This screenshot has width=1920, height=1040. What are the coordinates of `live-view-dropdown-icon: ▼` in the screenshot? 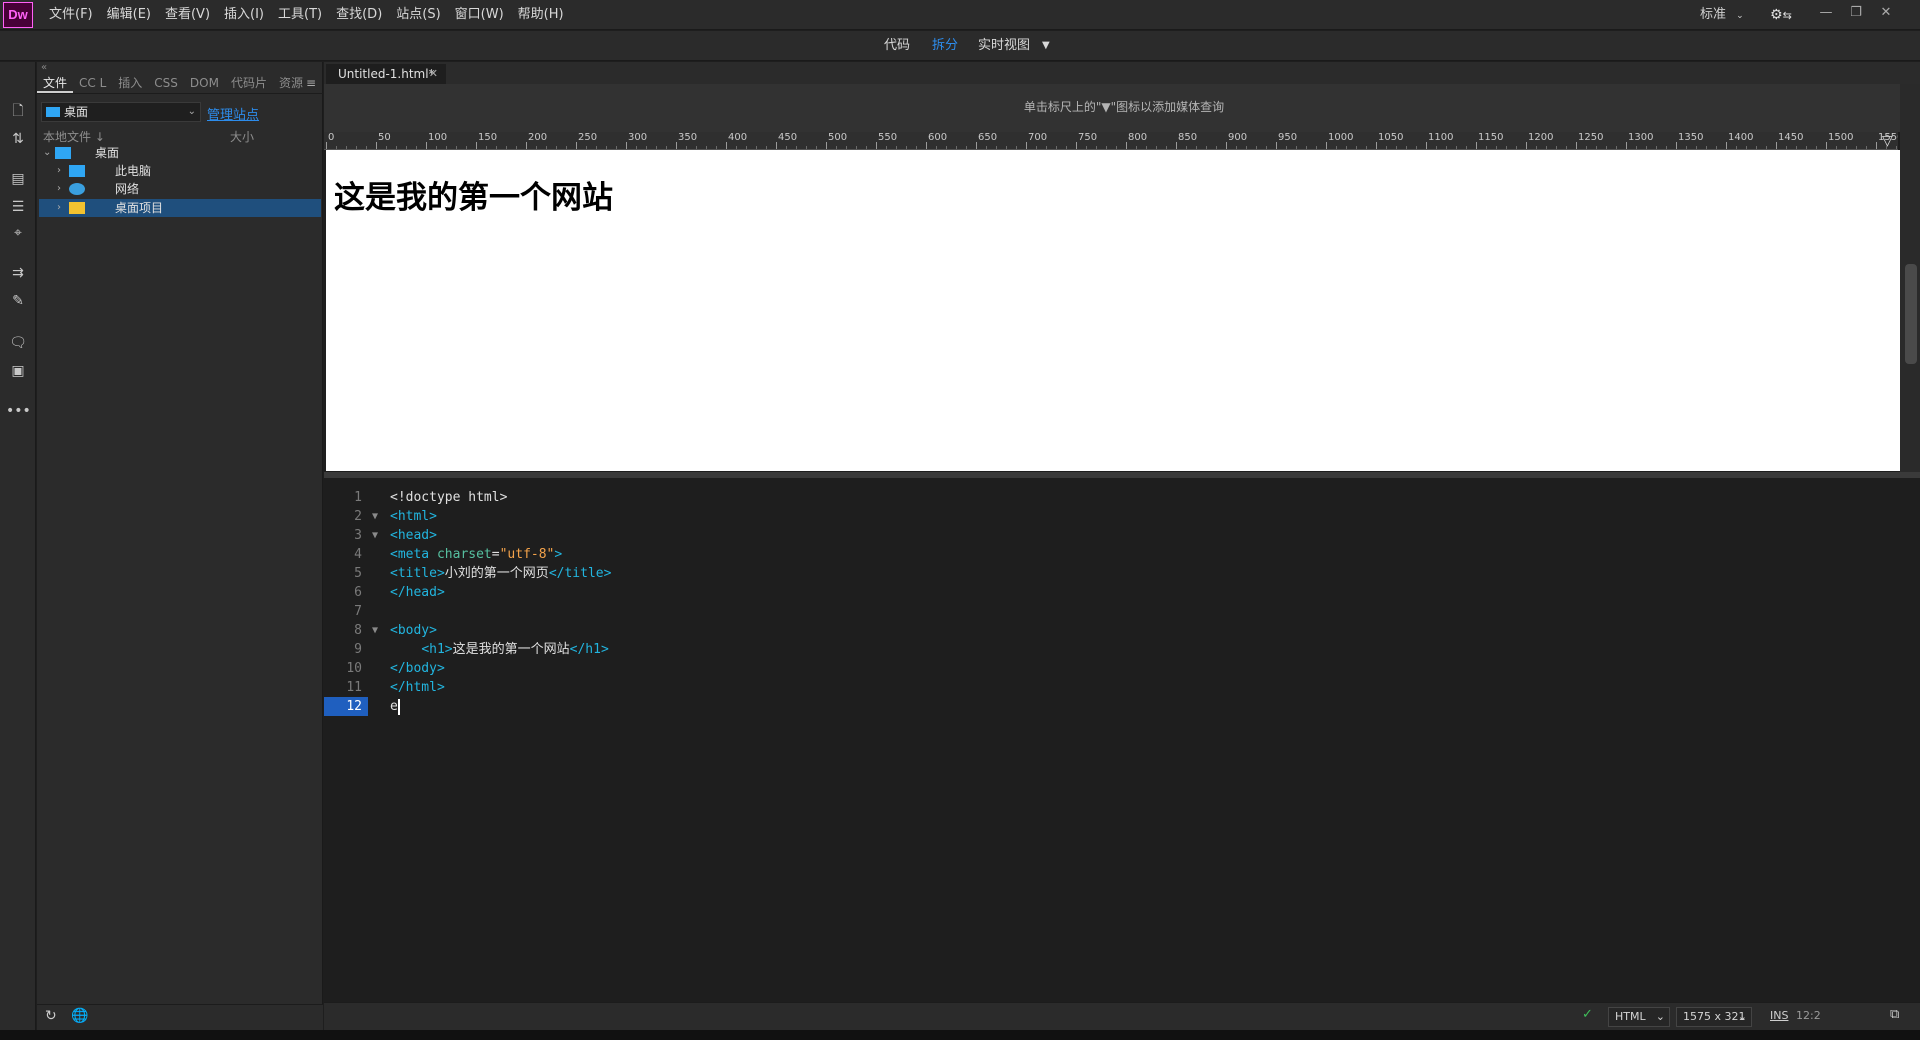 It's located at (1046, 46).